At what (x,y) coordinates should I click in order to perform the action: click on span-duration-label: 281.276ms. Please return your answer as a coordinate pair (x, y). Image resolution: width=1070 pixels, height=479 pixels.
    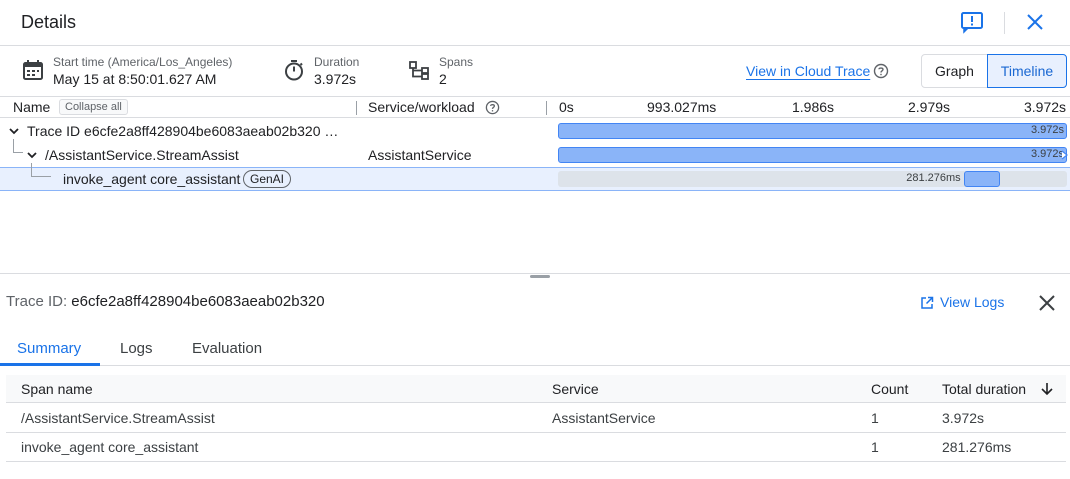
    Looking at the image, I should click on (933, 178).